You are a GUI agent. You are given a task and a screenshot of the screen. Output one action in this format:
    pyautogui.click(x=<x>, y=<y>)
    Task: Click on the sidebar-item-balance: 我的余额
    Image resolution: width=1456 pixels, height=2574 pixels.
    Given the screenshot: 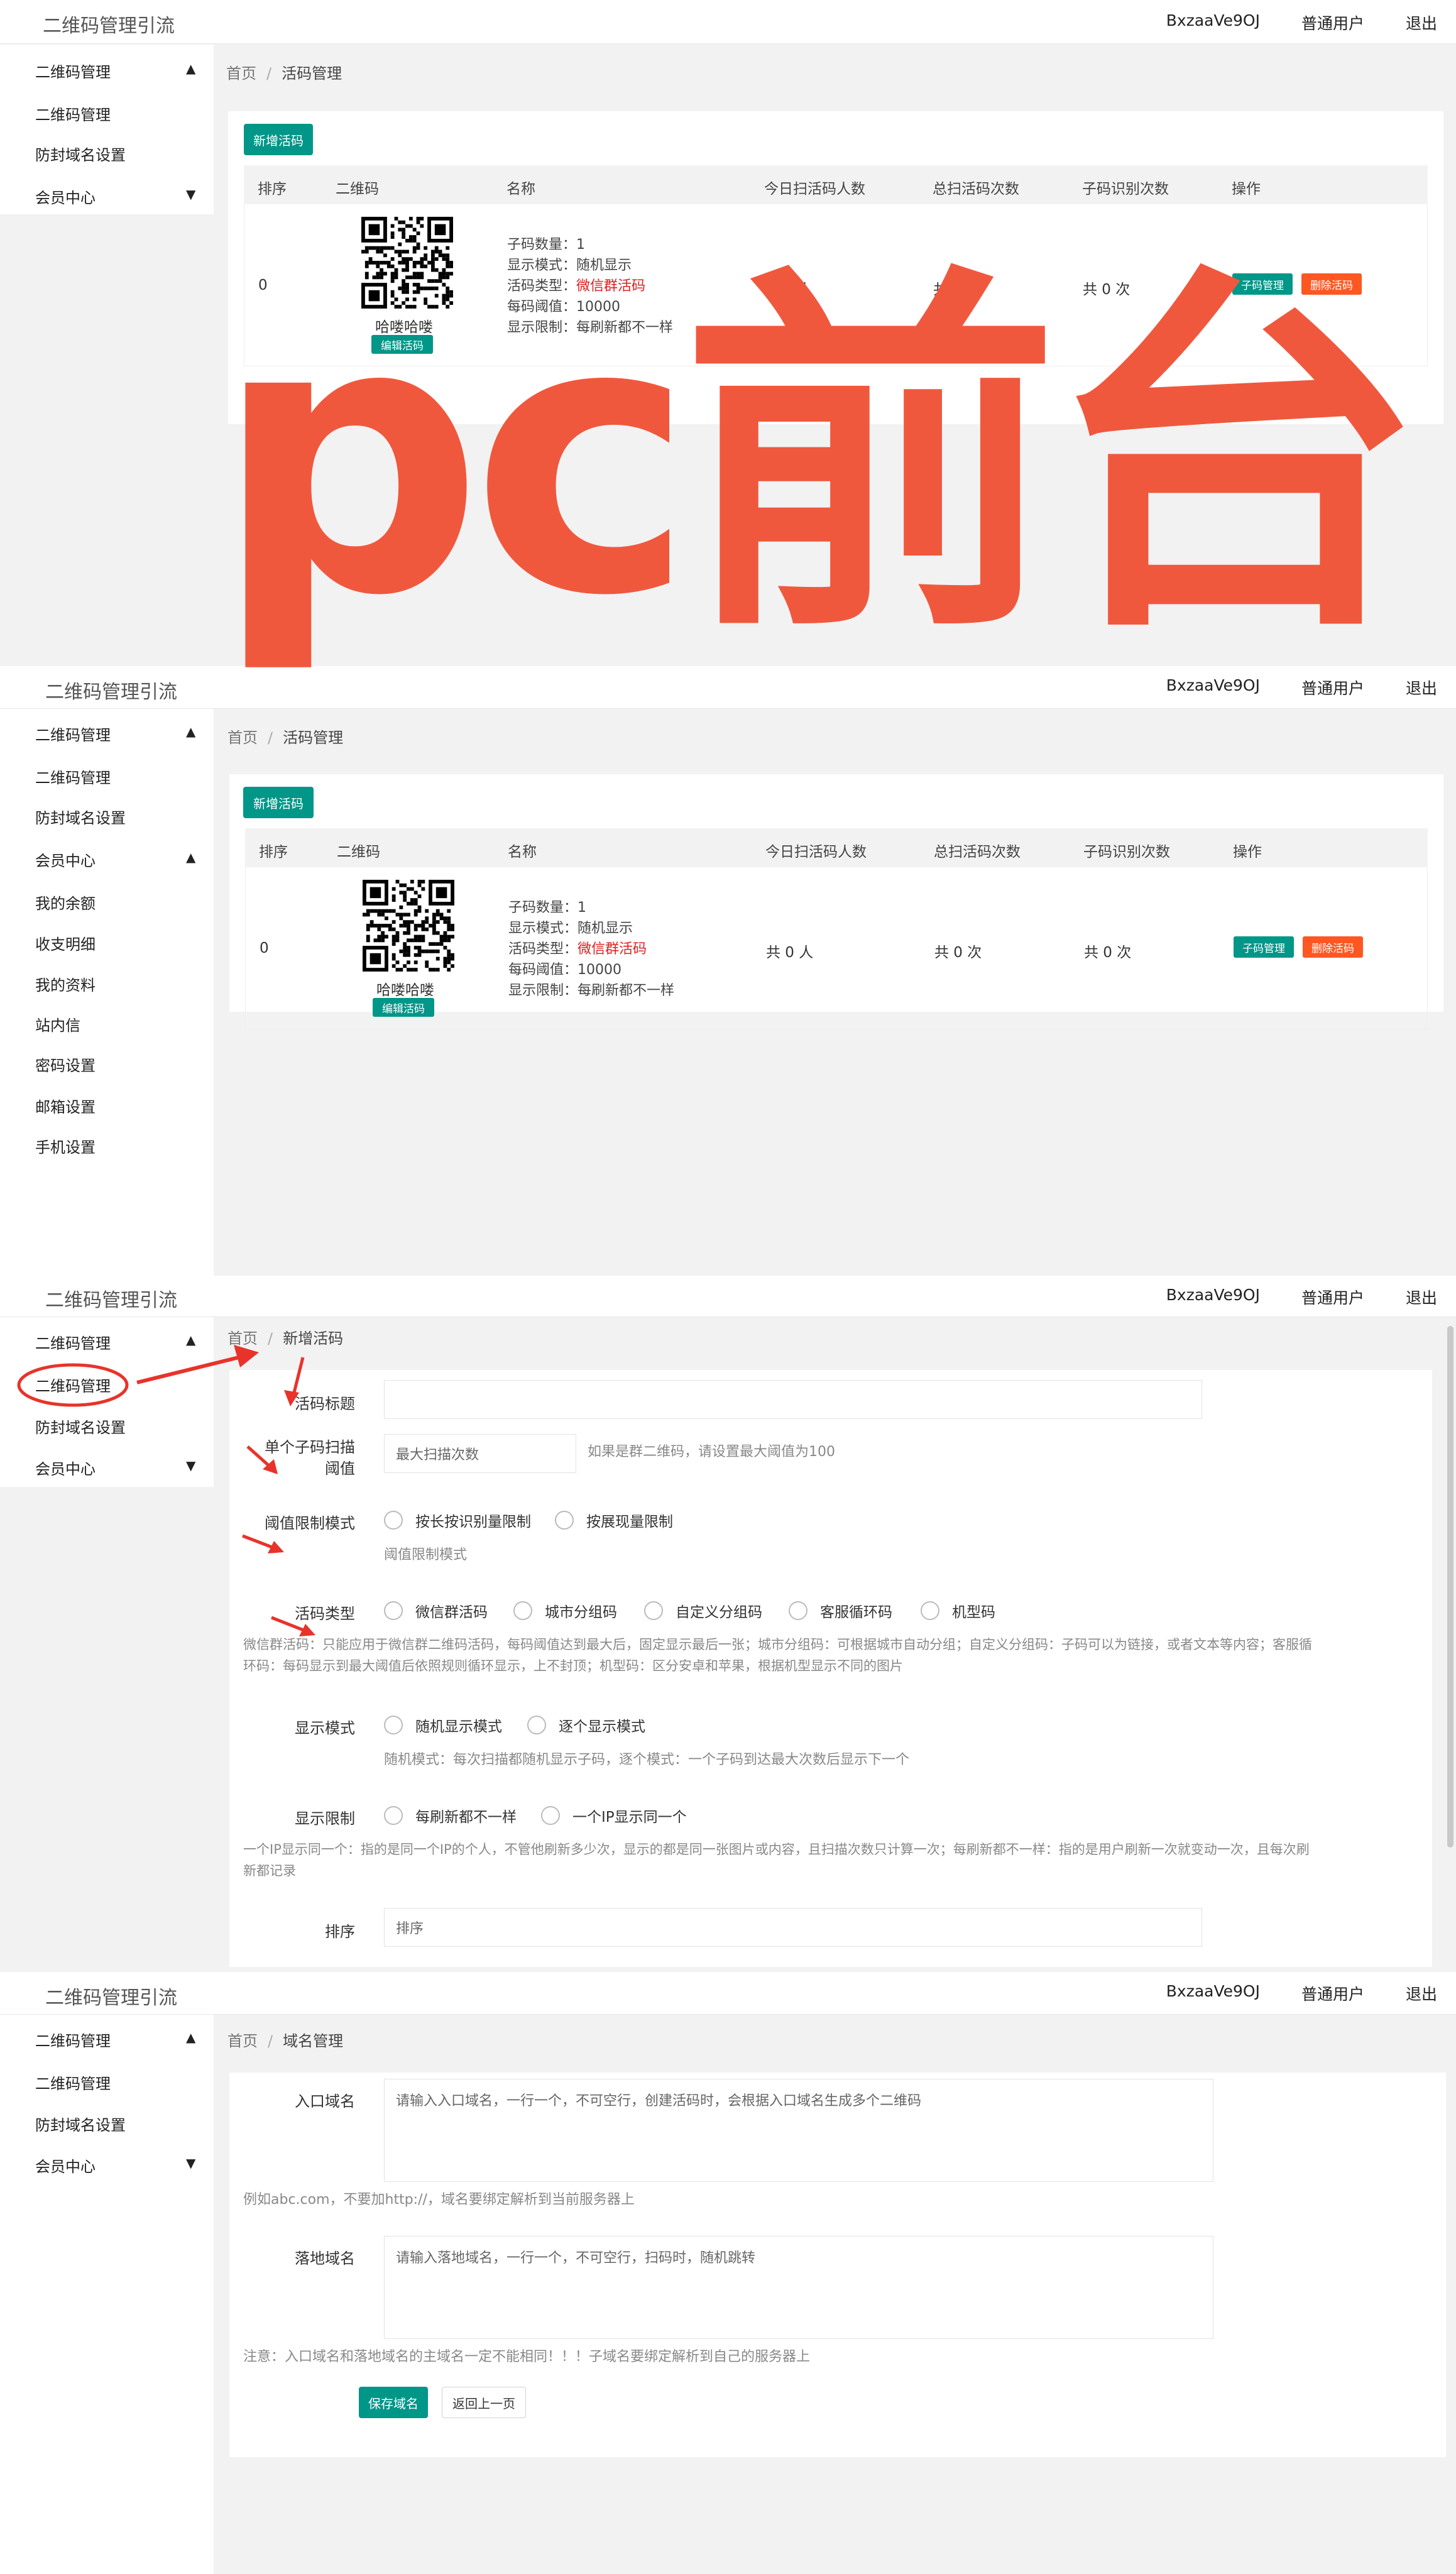 What is the action you would take?
    pyautogui.click(x=65, y=902)
    